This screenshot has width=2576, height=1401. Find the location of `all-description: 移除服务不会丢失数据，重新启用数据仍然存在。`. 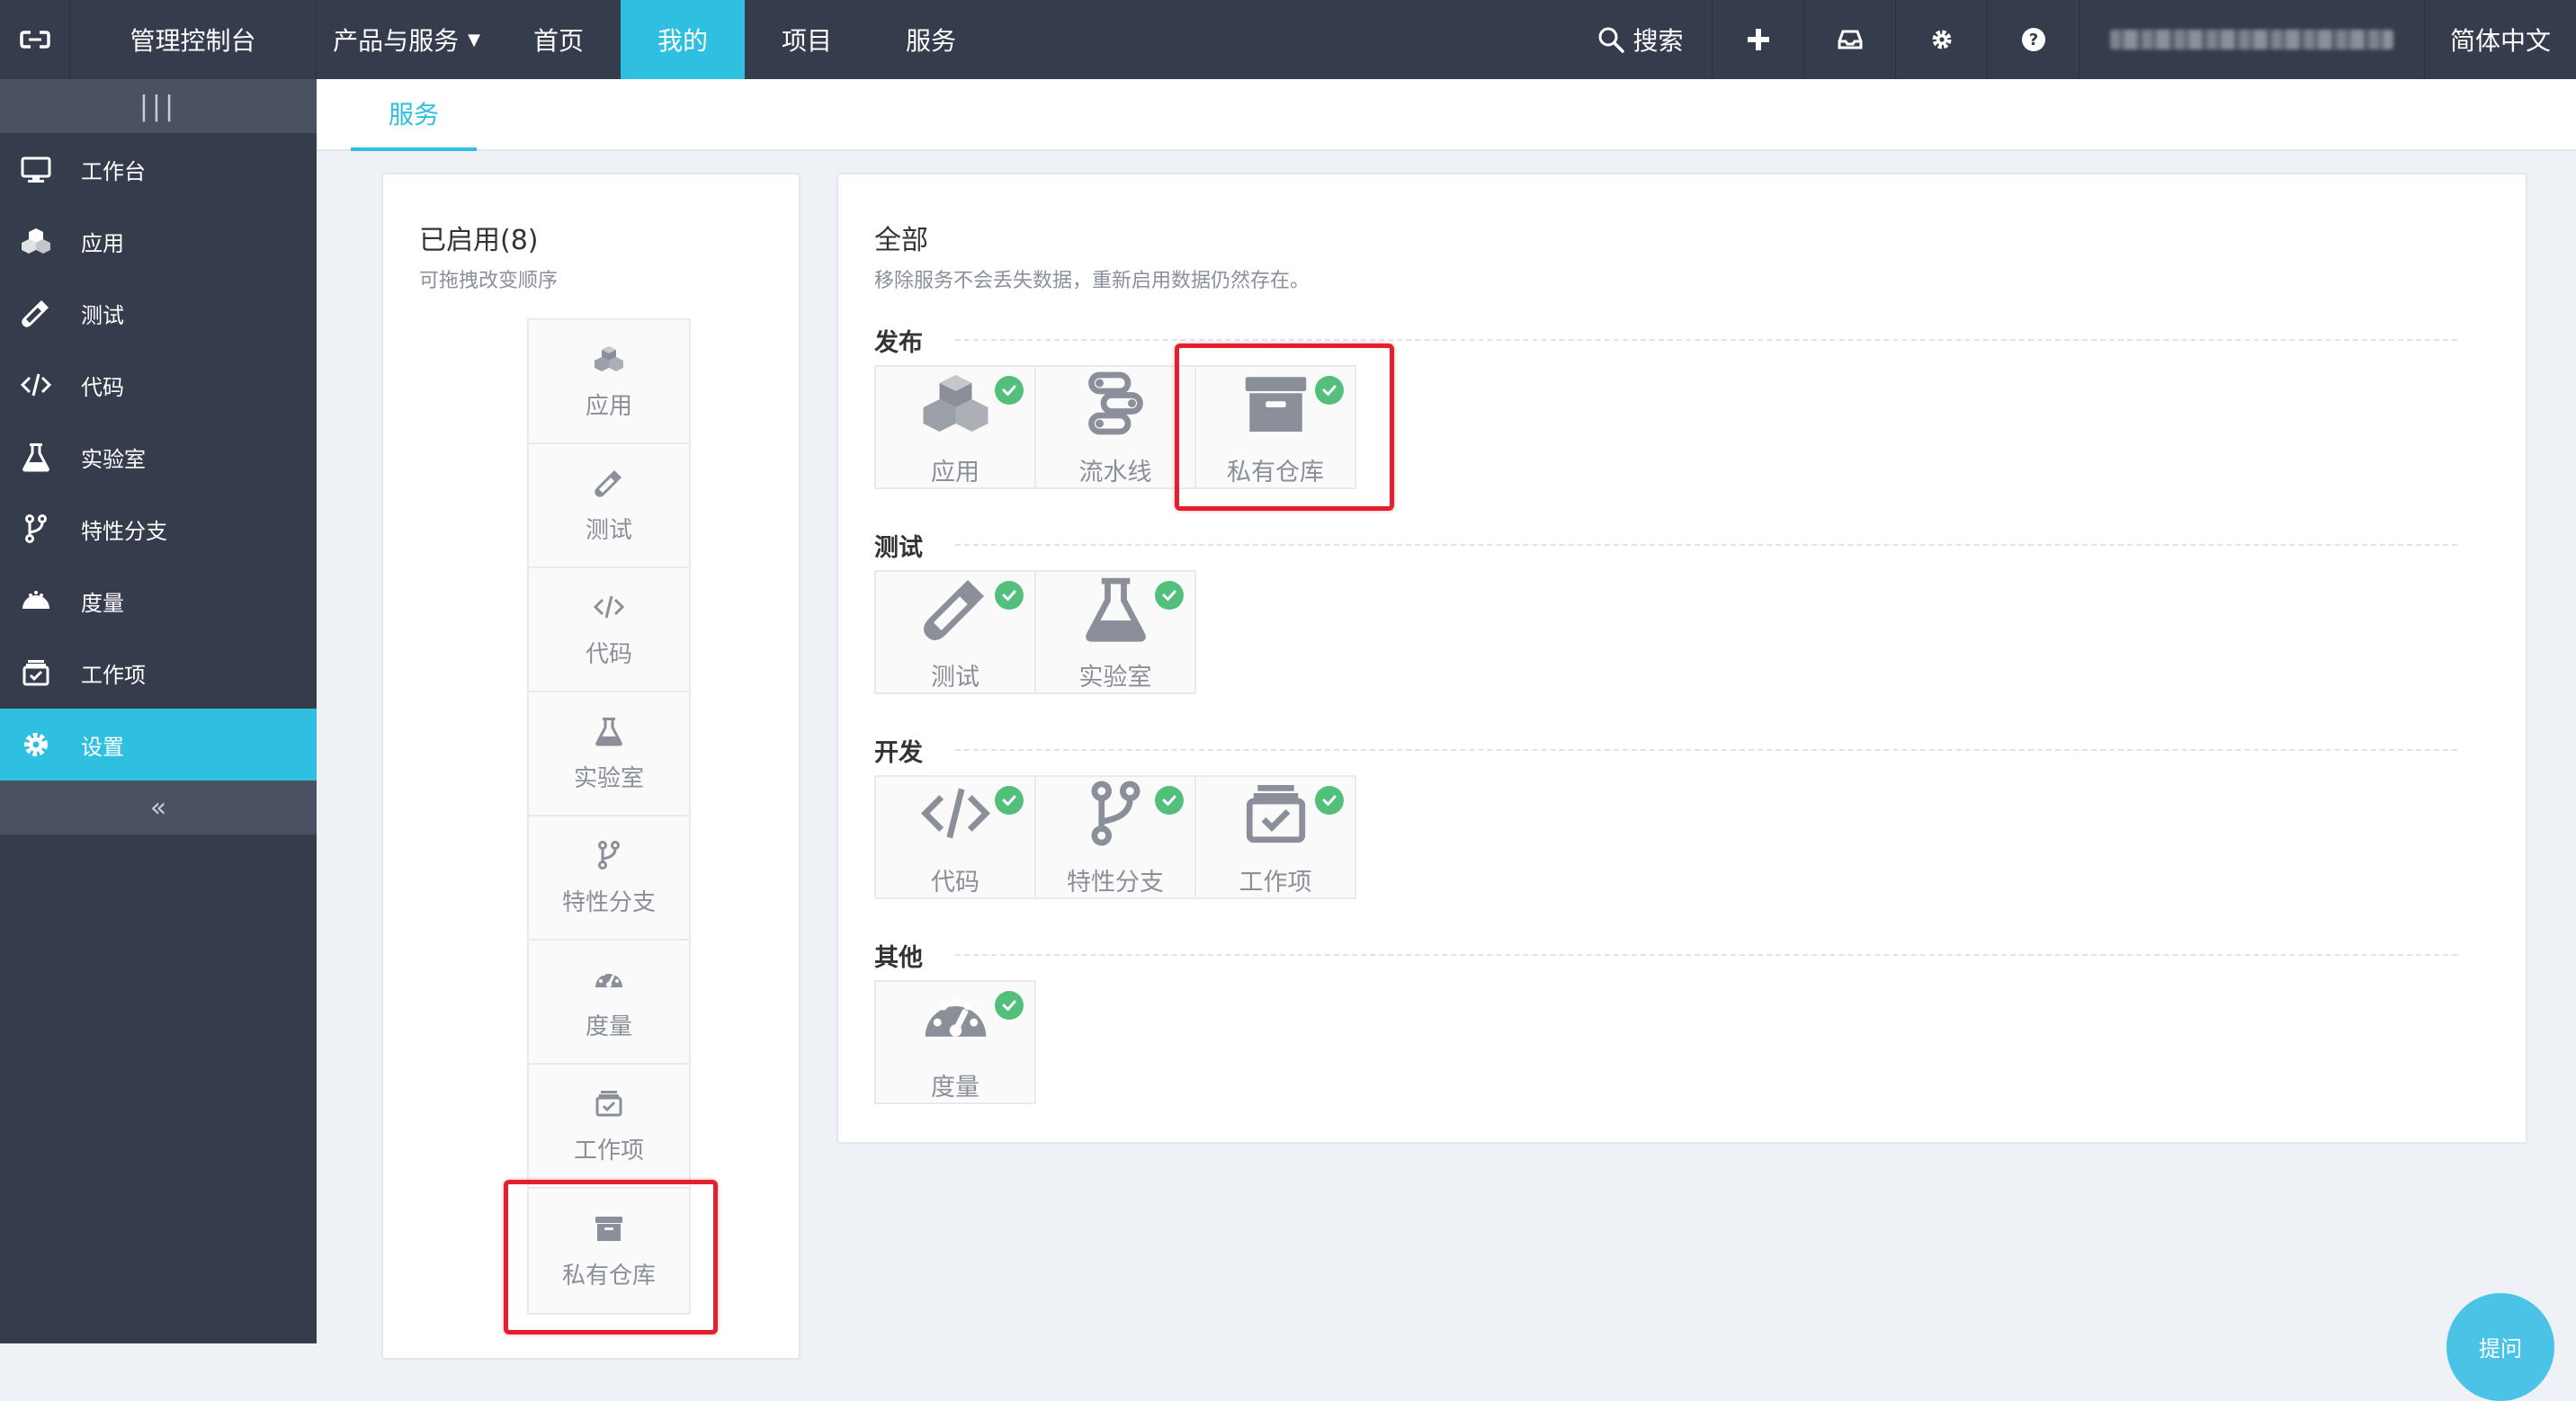

all-description: 移除服务不会丢失数据，重新启用数据仍然存在。 is located at coordinates (1092, 281).